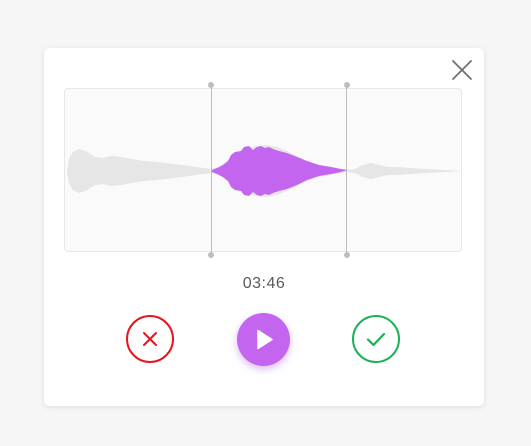 The height and width of the screenshot is (446, 531). I want to click on trim-start-handle, so click(211, 170).